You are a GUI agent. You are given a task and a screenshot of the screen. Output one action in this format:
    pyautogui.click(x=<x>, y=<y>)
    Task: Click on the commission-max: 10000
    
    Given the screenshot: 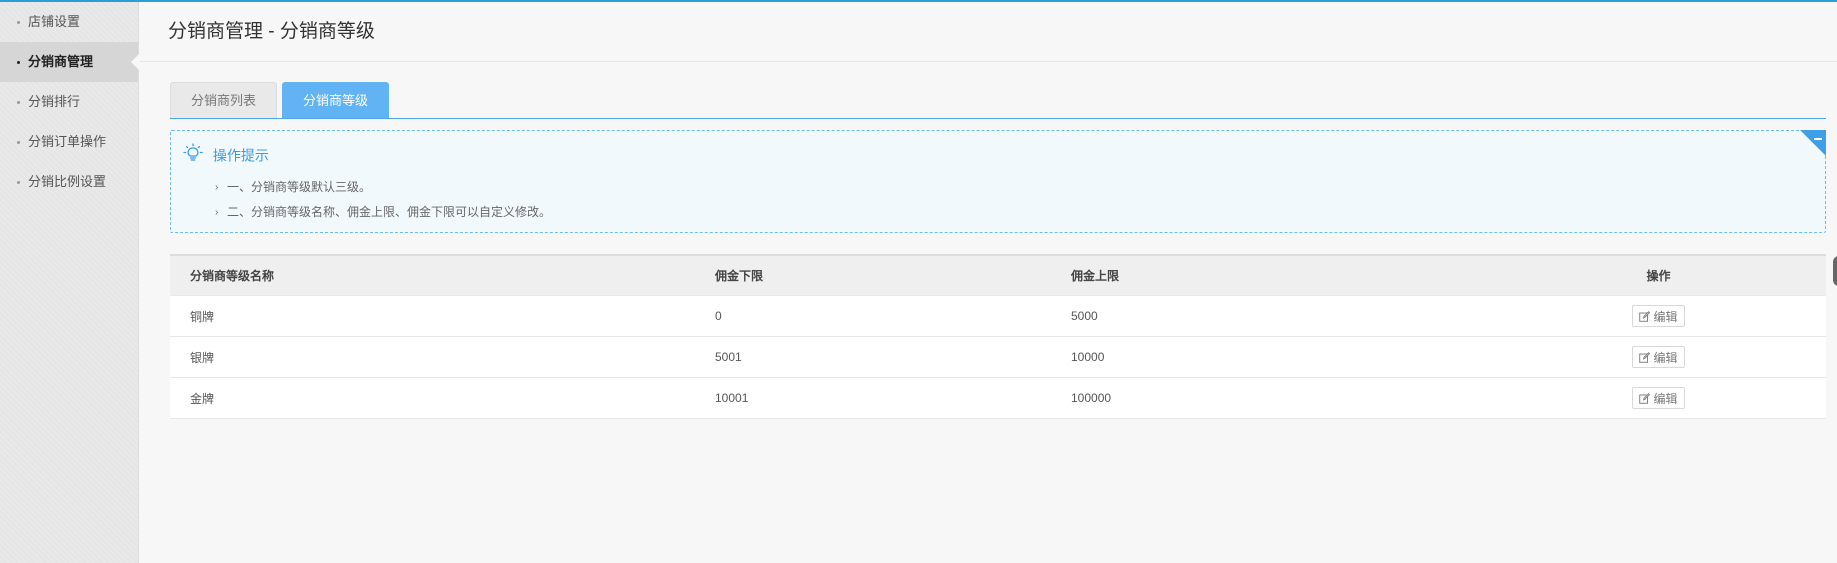 What is the action you would take?
    pyautogui.click(x=1088, y=357)
    